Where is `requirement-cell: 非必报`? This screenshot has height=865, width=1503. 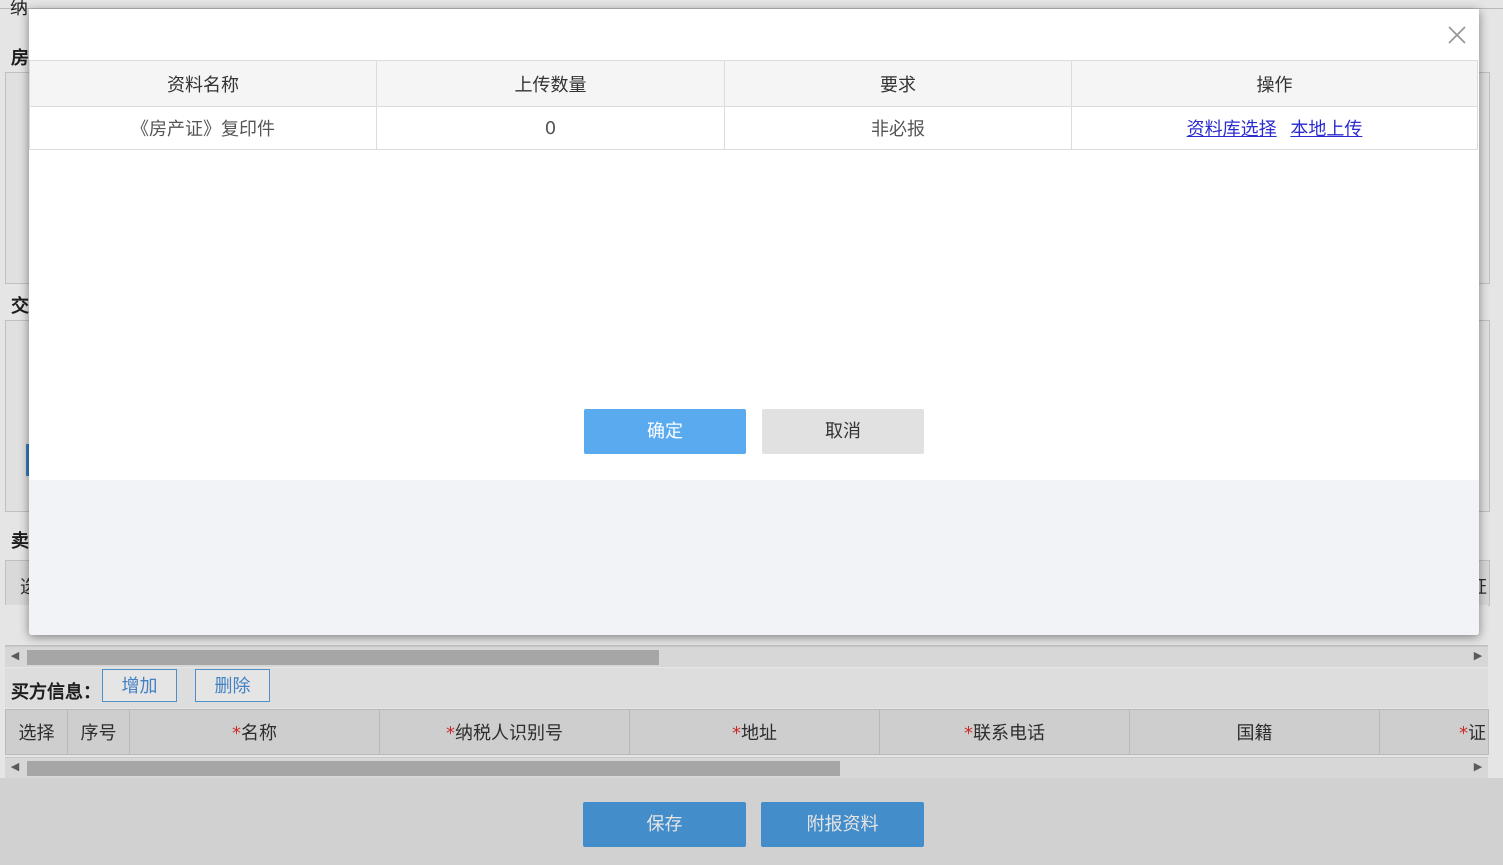
requirement-cell: 非必报 is located at coordinates (898, 128).